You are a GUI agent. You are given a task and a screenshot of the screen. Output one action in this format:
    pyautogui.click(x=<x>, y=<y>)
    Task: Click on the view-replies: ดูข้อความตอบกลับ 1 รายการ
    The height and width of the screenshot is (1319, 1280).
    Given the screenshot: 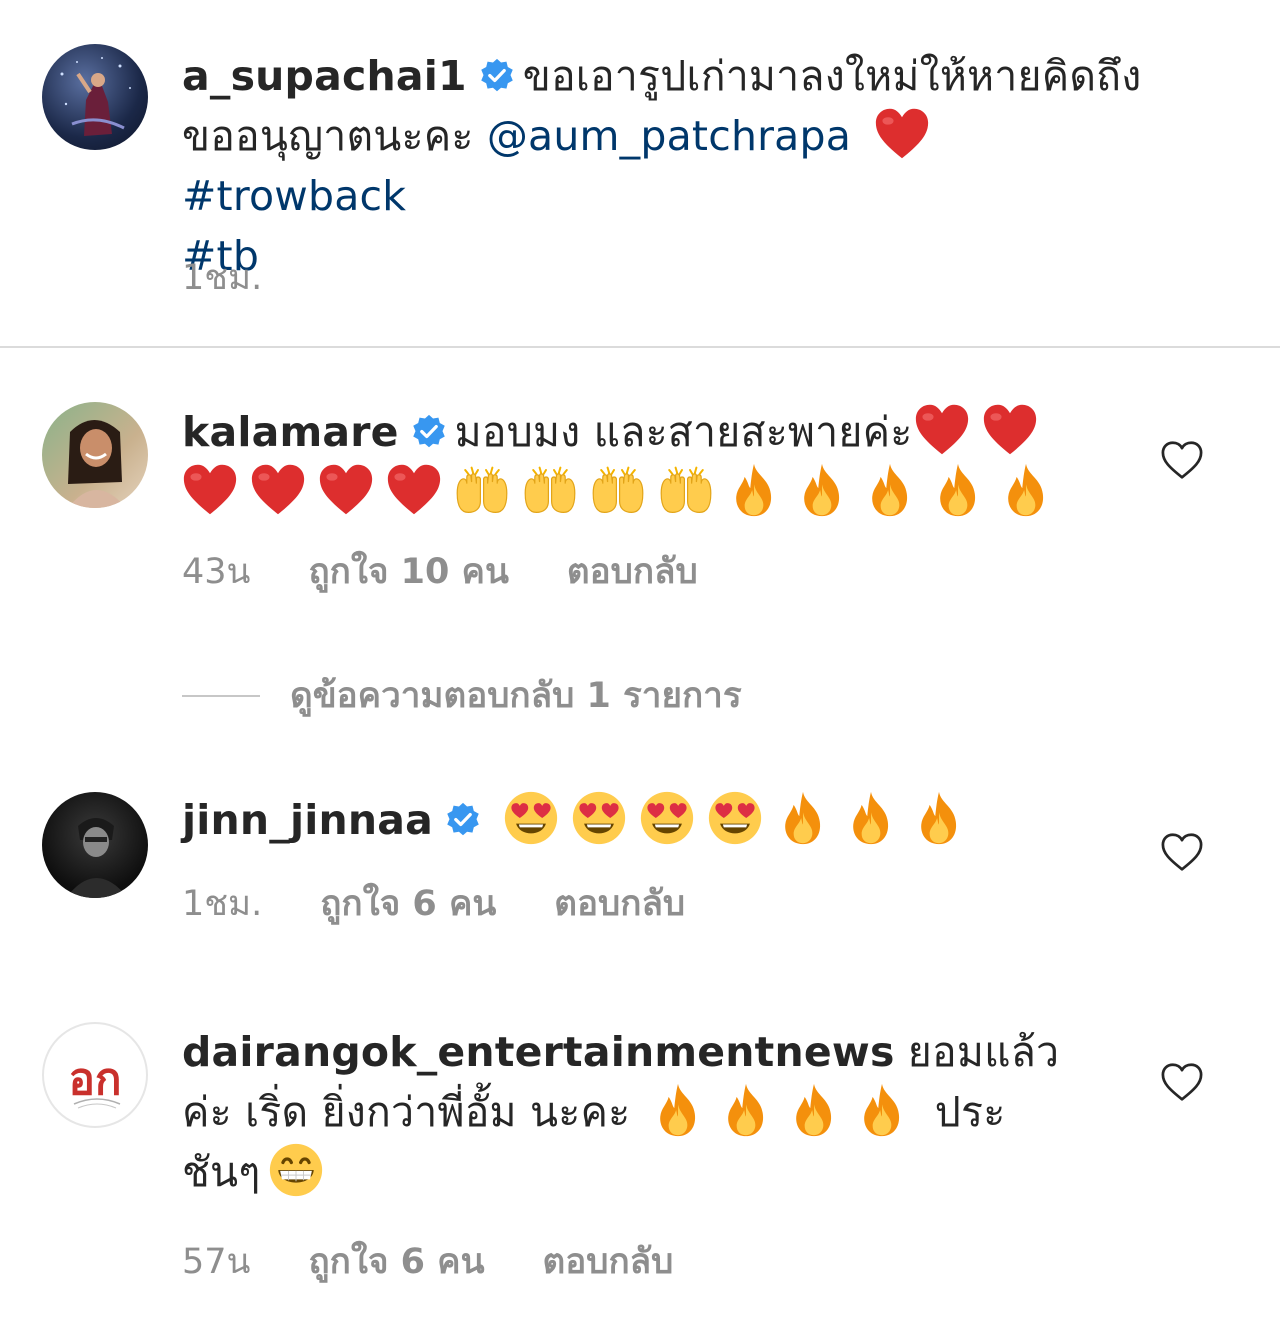 What is the action you would take?
    pyautogui.click(x=462, y=695)
    